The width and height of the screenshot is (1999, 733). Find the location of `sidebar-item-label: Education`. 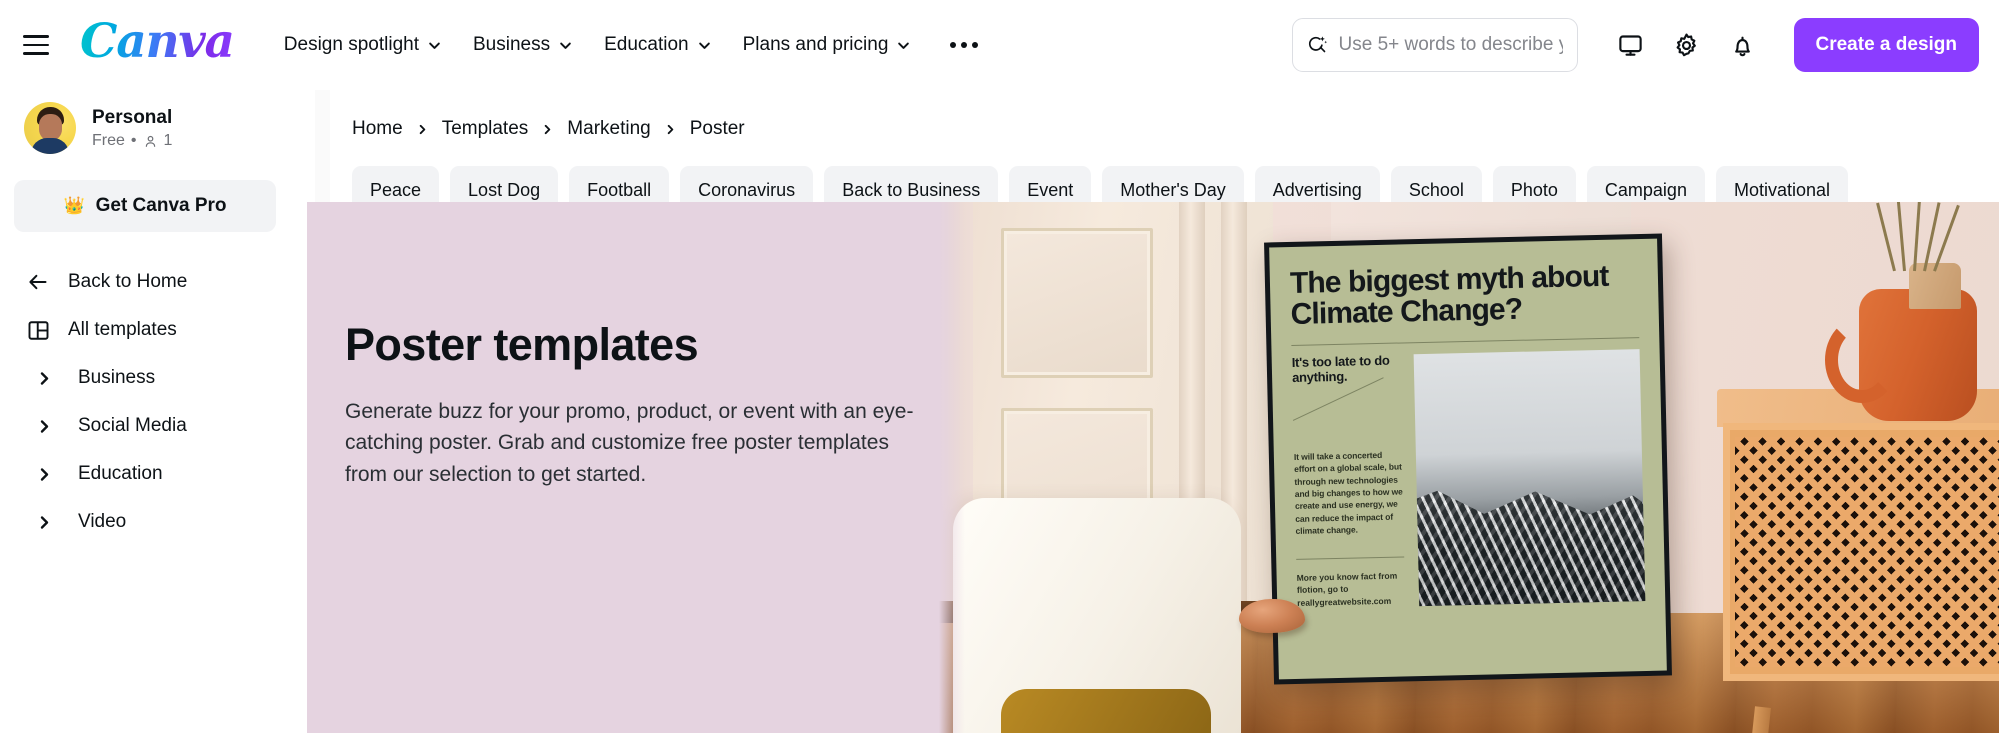

sidebar-item-label: Education is located at coordinates (120, 473).